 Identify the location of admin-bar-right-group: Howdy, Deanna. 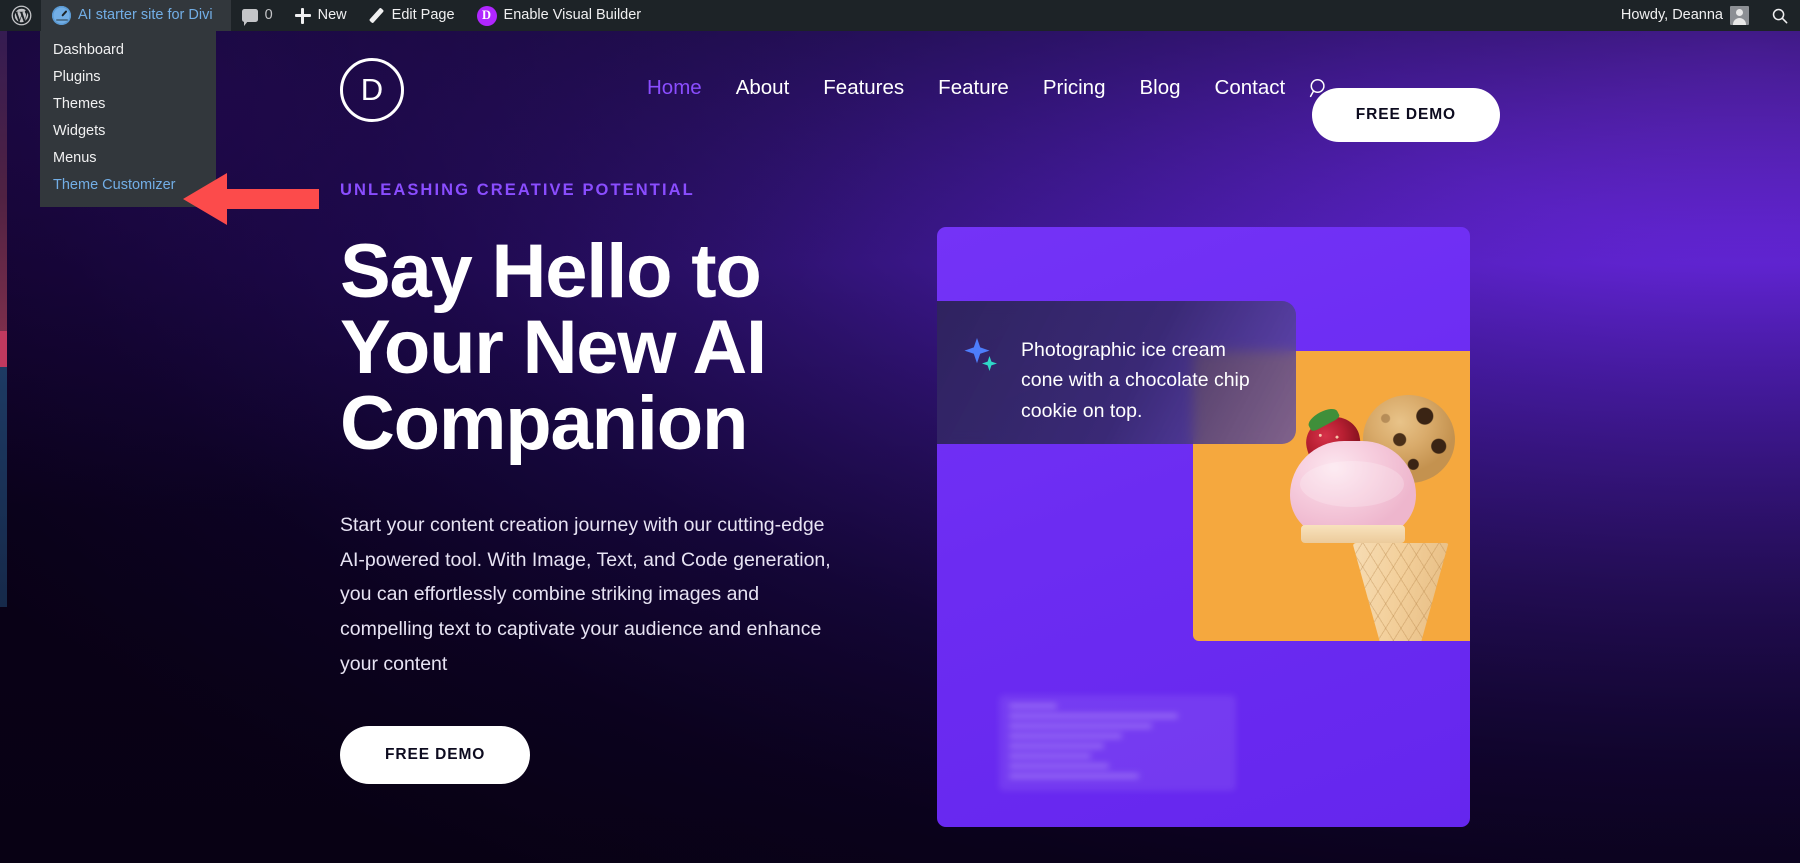
(1705, 15).